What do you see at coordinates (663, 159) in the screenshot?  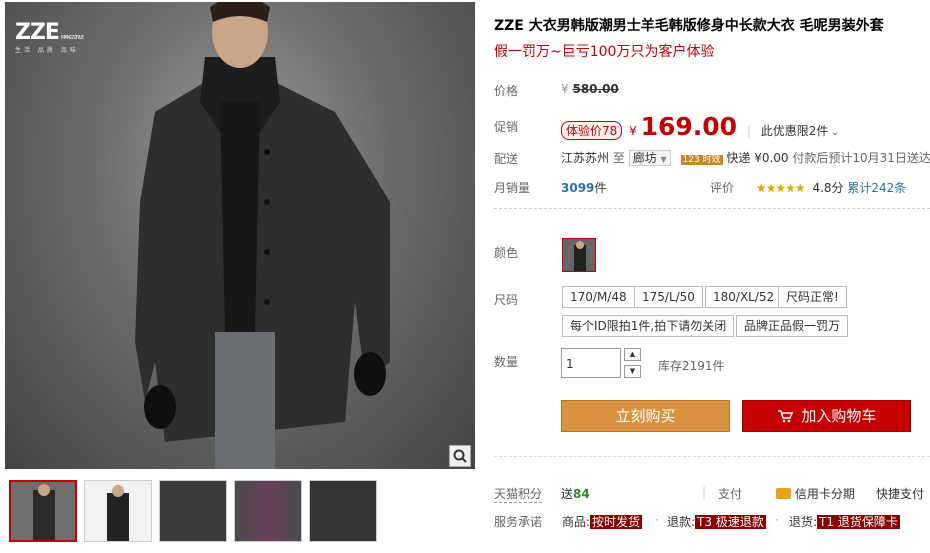 I see `dropdown-arrow-icon: ▼` at bounding box center [663, 159].